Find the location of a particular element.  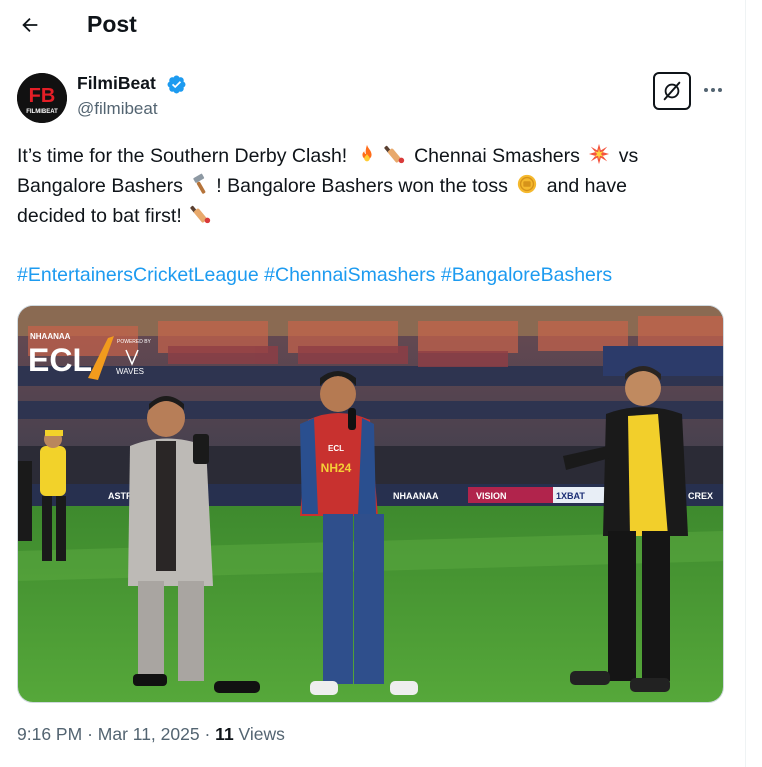

board-text: 1XBAT is located at coordinates (570, 496).